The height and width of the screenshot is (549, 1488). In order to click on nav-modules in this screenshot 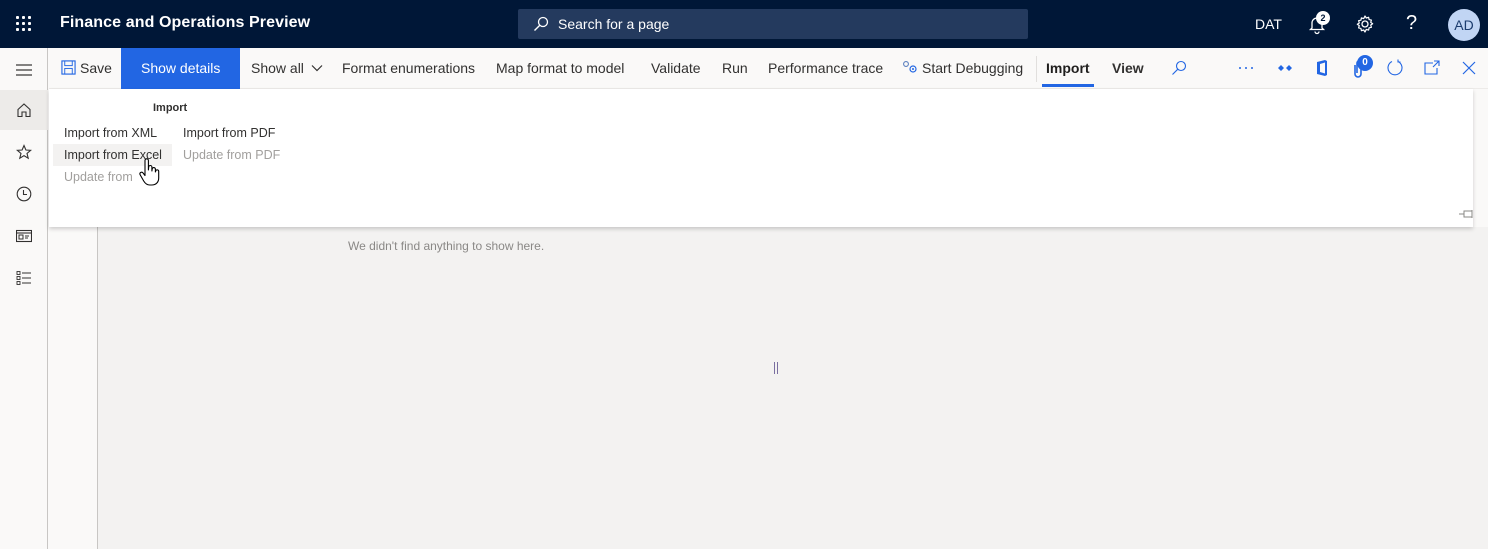, I will do `click(24, 278)`.